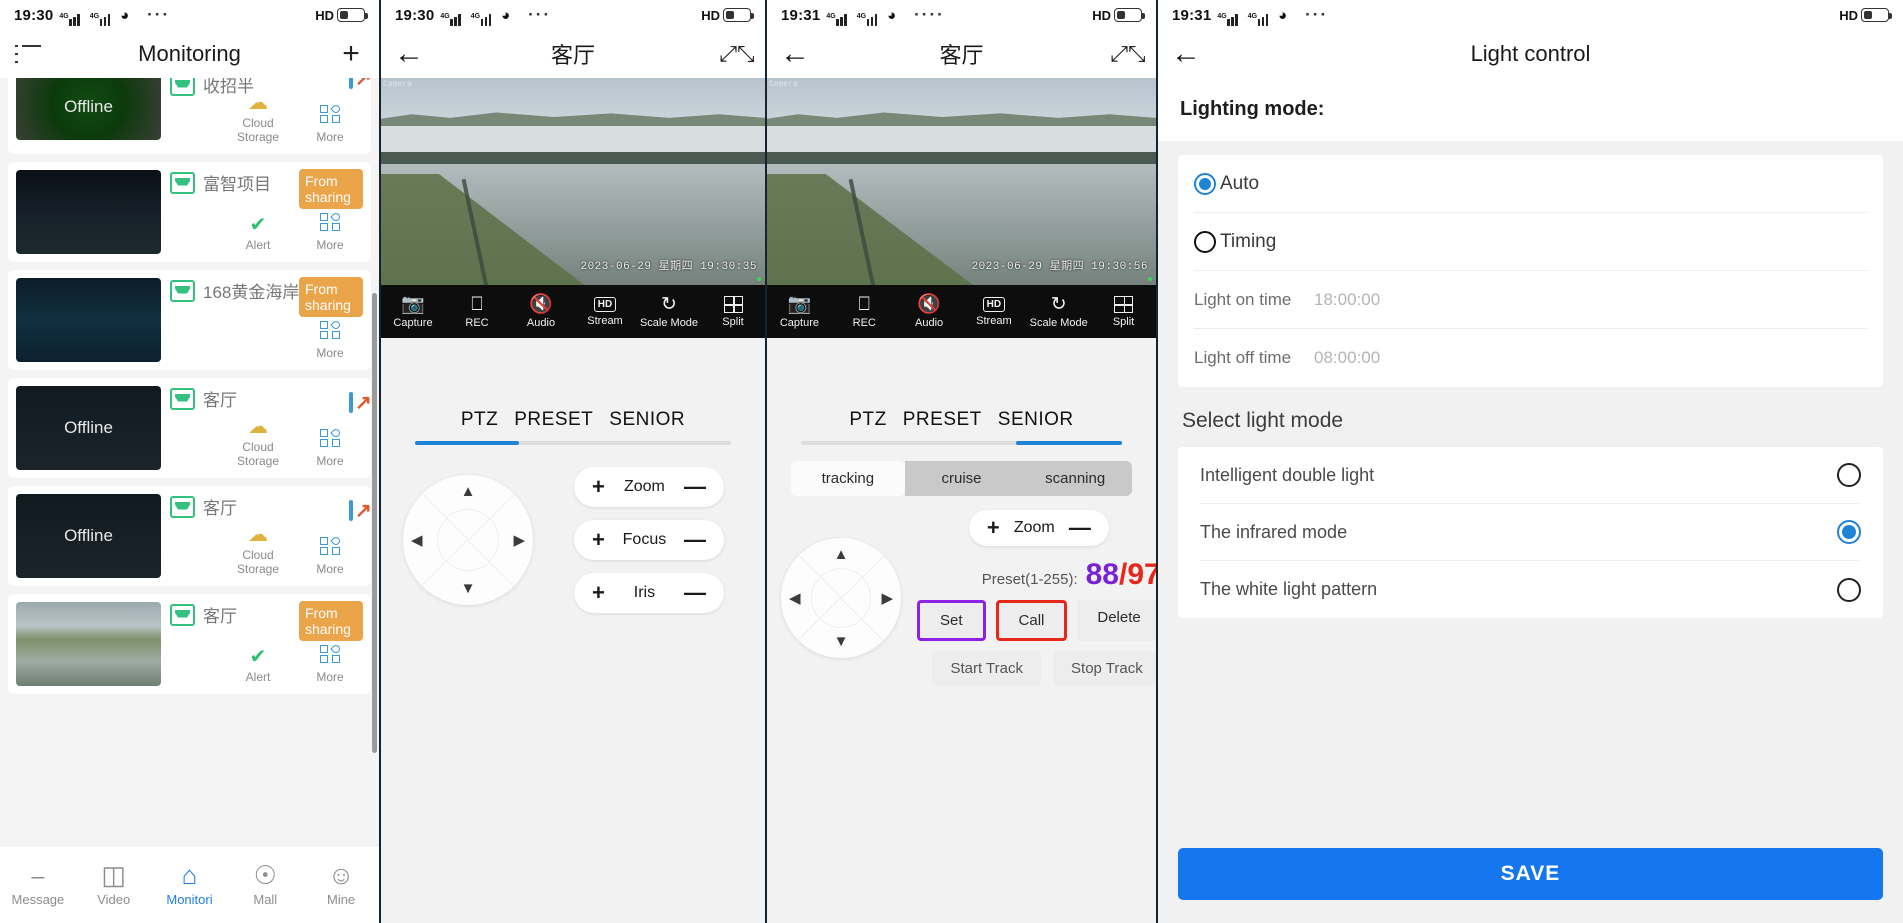  I want to click on list-item: 富智项目 From sharing ✔ Alert More, so click(189, 212).